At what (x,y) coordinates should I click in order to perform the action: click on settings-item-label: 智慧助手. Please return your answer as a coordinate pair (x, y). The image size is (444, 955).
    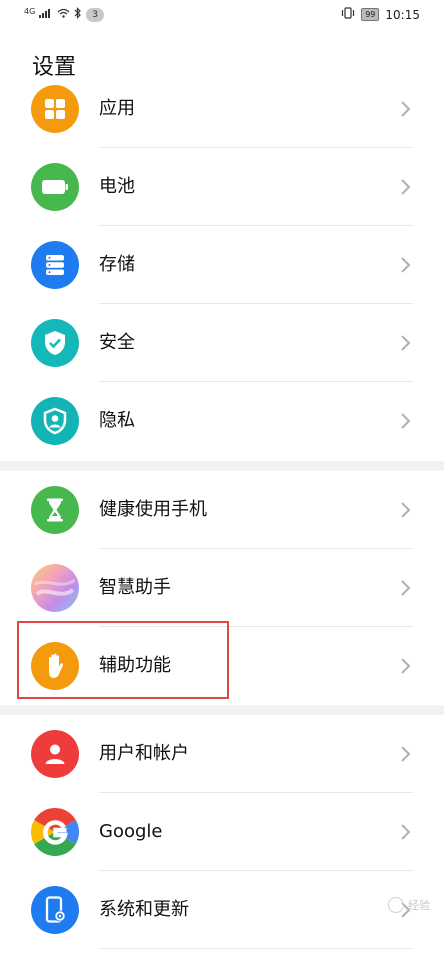
    Looking at the image, I should click on (135, 587).